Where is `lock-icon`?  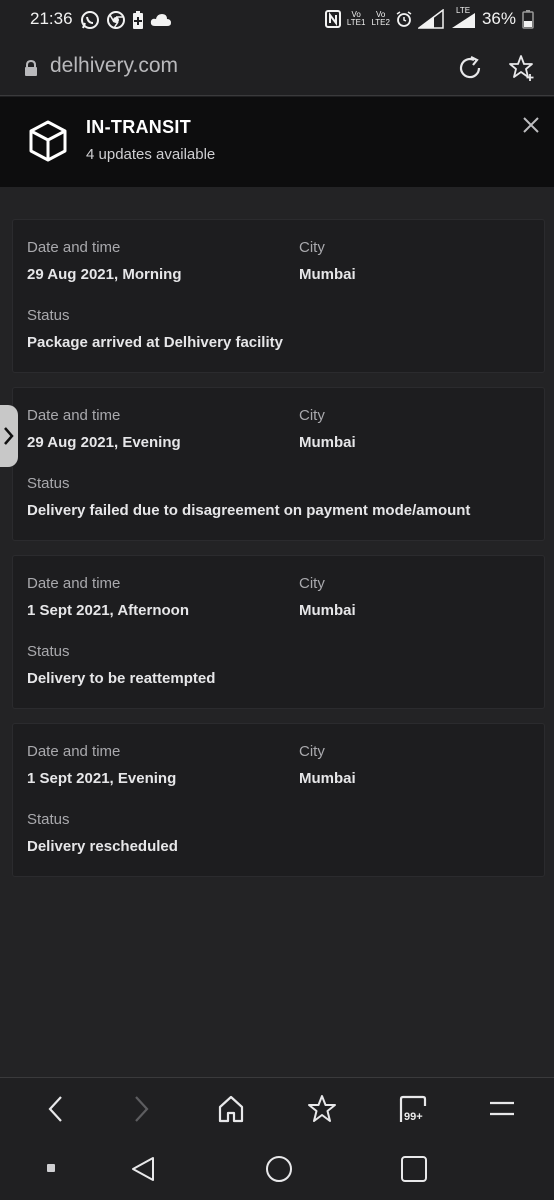
lock-icon is located at coordinates (31, 68).